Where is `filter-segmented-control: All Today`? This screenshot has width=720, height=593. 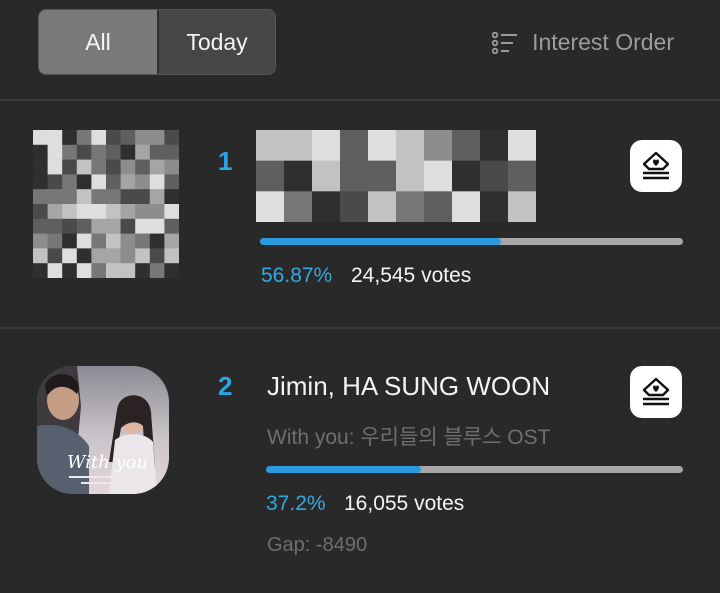
filter-segmented-control: All Today is located at coordinates (157, 42).